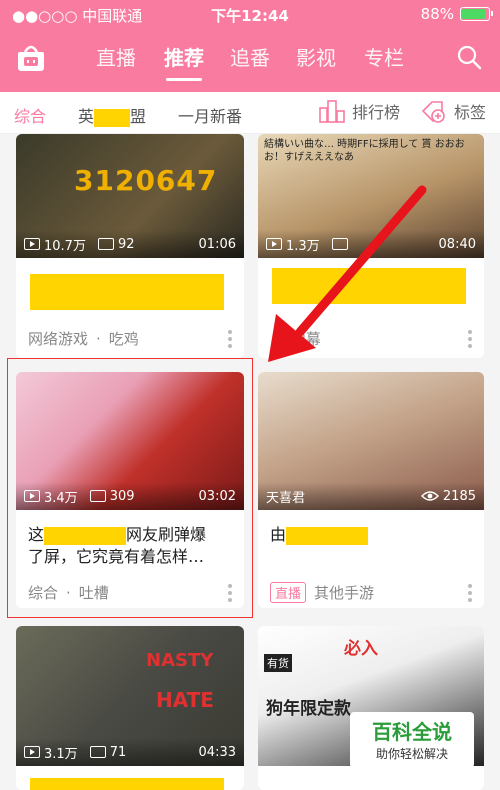  What do you see at coordinates (411, 754) in the screenshot?
I see `watermark-subtitle: 助你轻松解决` at bounding box center [411, 754].